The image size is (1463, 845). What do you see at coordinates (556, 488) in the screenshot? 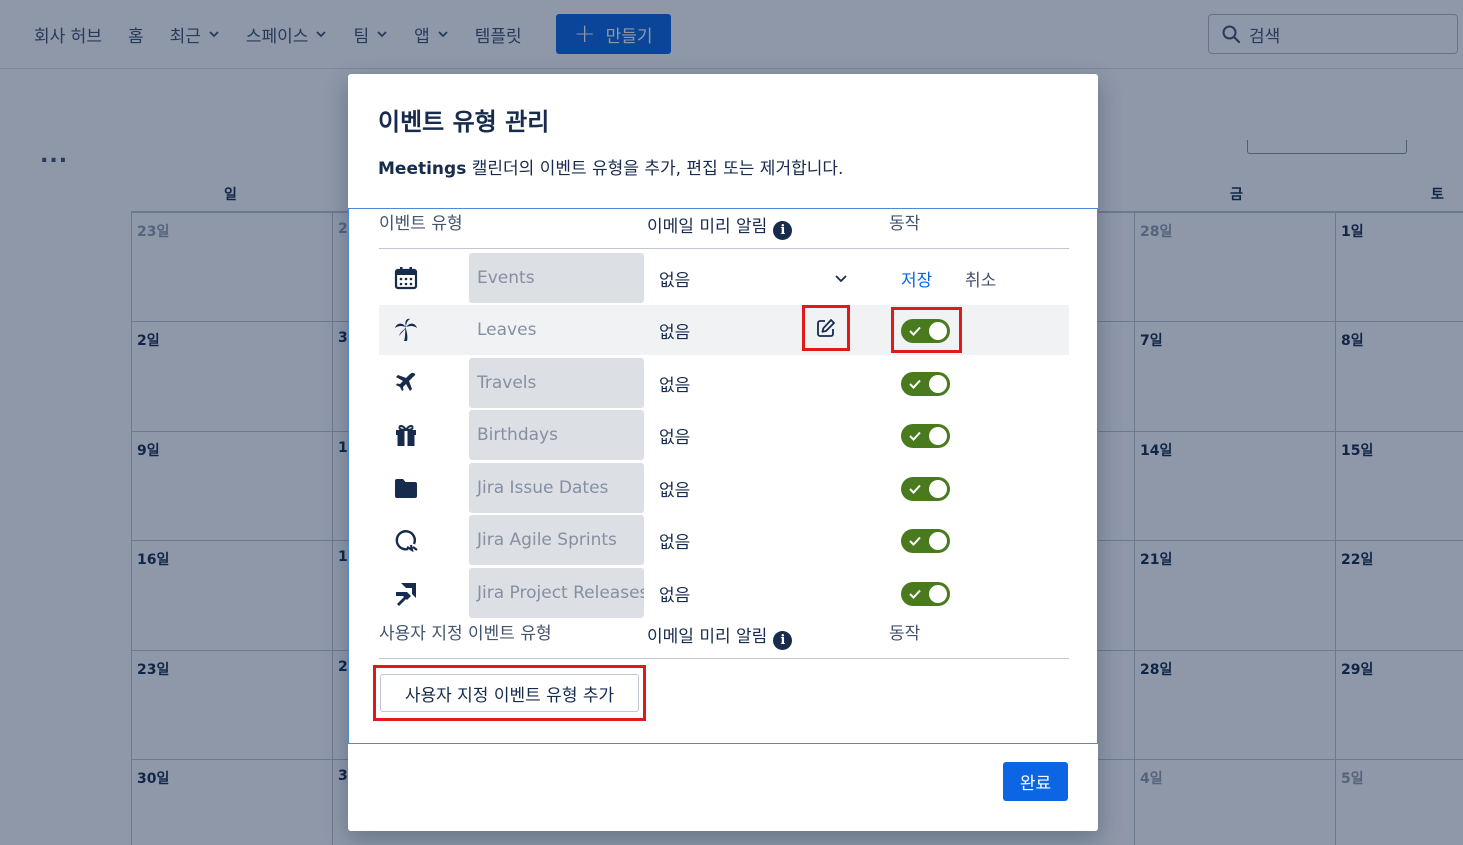
I see `event-type-name: Jira Issue Dates` at bounding box center [556, 488].